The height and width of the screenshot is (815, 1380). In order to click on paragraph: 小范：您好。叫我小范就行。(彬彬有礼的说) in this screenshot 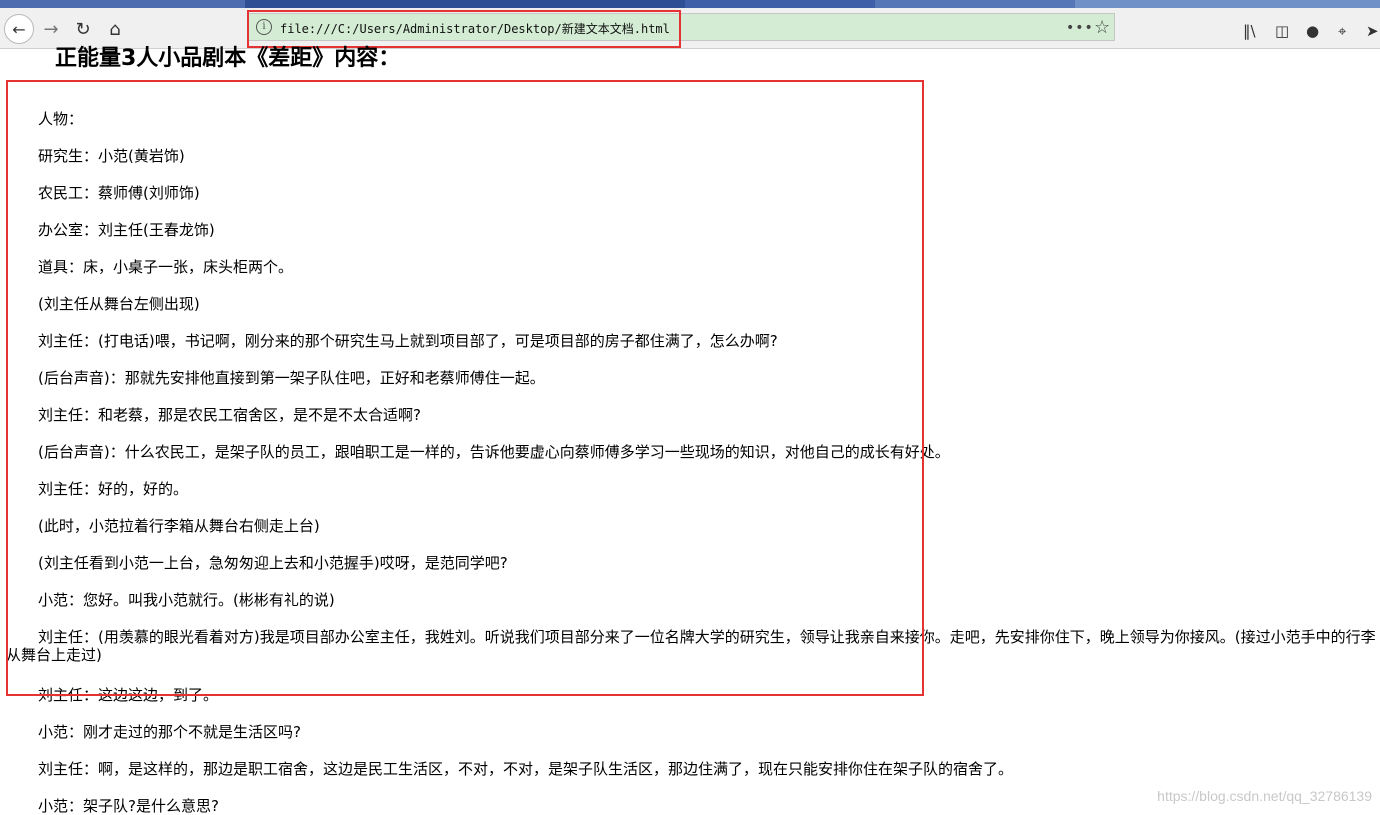, I will do `click(186, 600)`.